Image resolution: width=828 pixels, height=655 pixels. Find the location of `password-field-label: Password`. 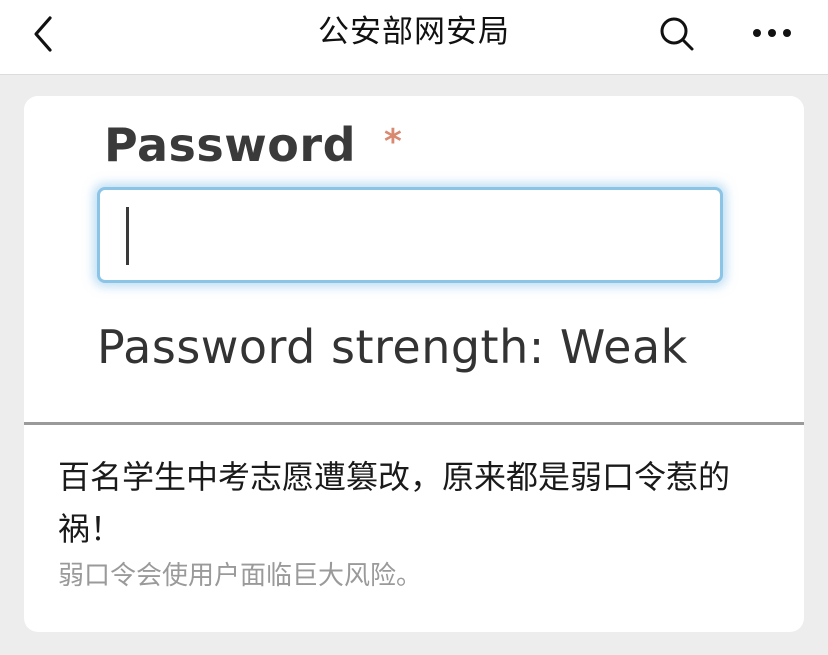

password-field-label: Password is located at coordinates (230, 145).